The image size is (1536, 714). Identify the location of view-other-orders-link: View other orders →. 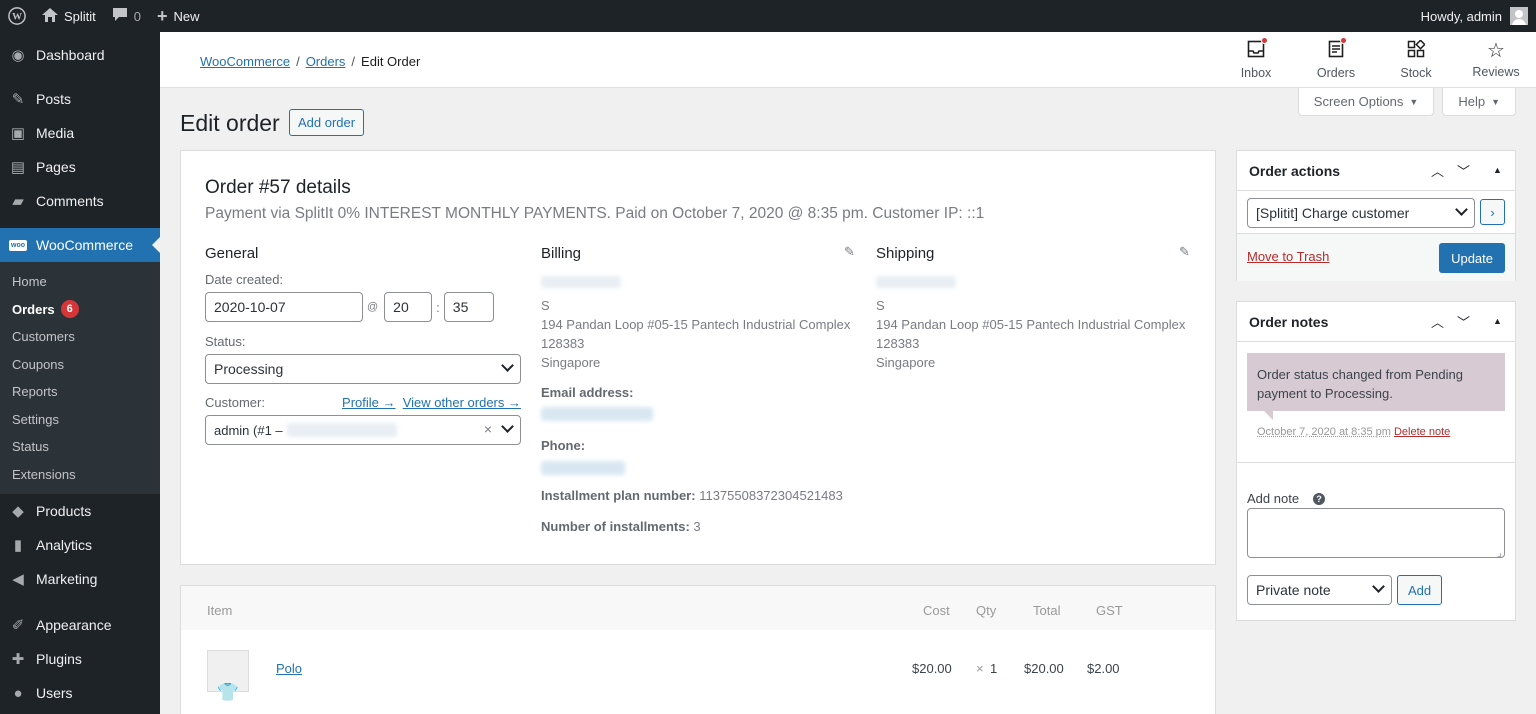
(462, 402).